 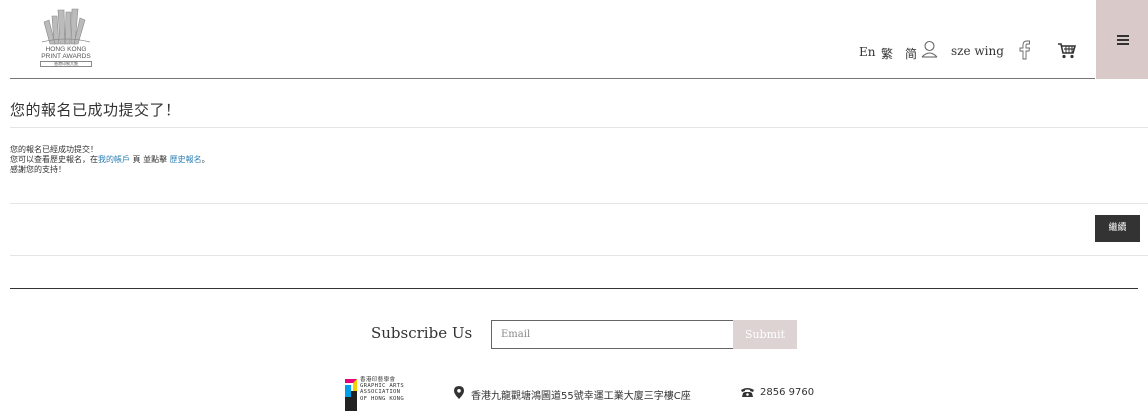 What do you see at coordinates (66, 26) in the screenshot?
I see `logo-graphic` at bounding box center [66, 26].